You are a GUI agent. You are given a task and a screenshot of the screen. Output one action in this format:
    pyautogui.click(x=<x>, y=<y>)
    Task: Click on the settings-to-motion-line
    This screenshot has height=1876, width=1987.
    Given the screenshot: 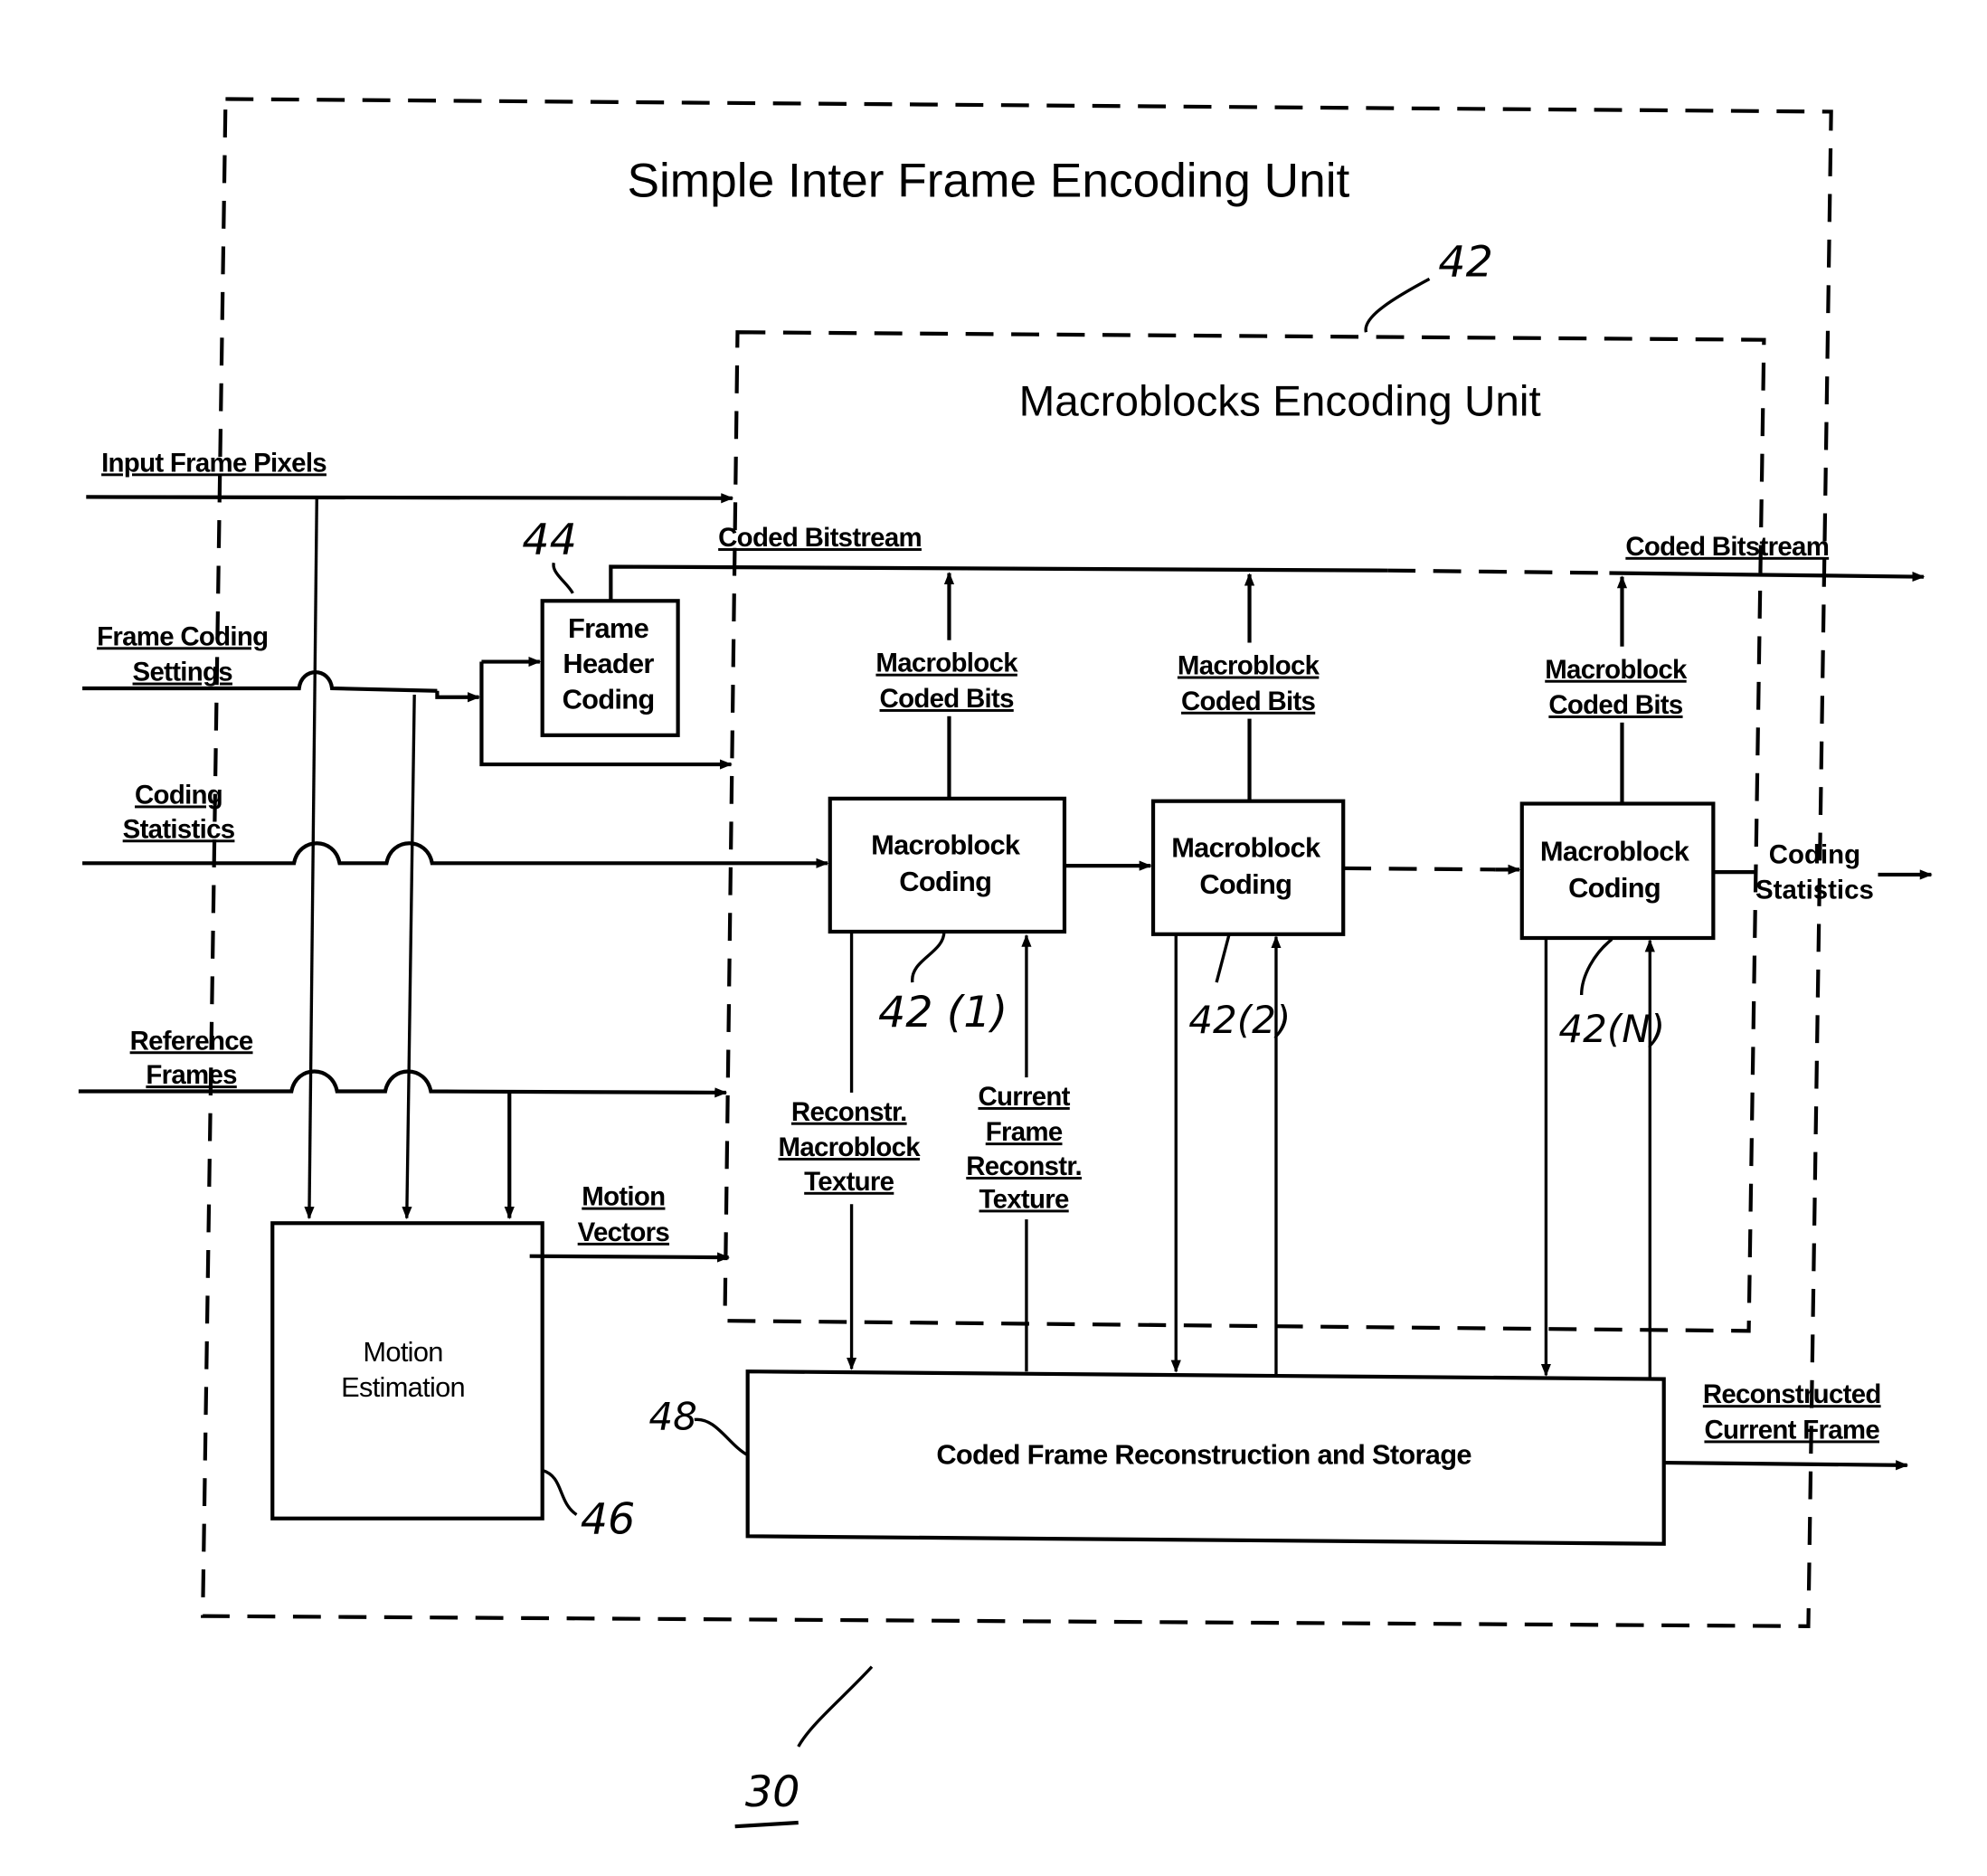 What is the action you would take?
    pyautogui.click(x=409, y=957)
    